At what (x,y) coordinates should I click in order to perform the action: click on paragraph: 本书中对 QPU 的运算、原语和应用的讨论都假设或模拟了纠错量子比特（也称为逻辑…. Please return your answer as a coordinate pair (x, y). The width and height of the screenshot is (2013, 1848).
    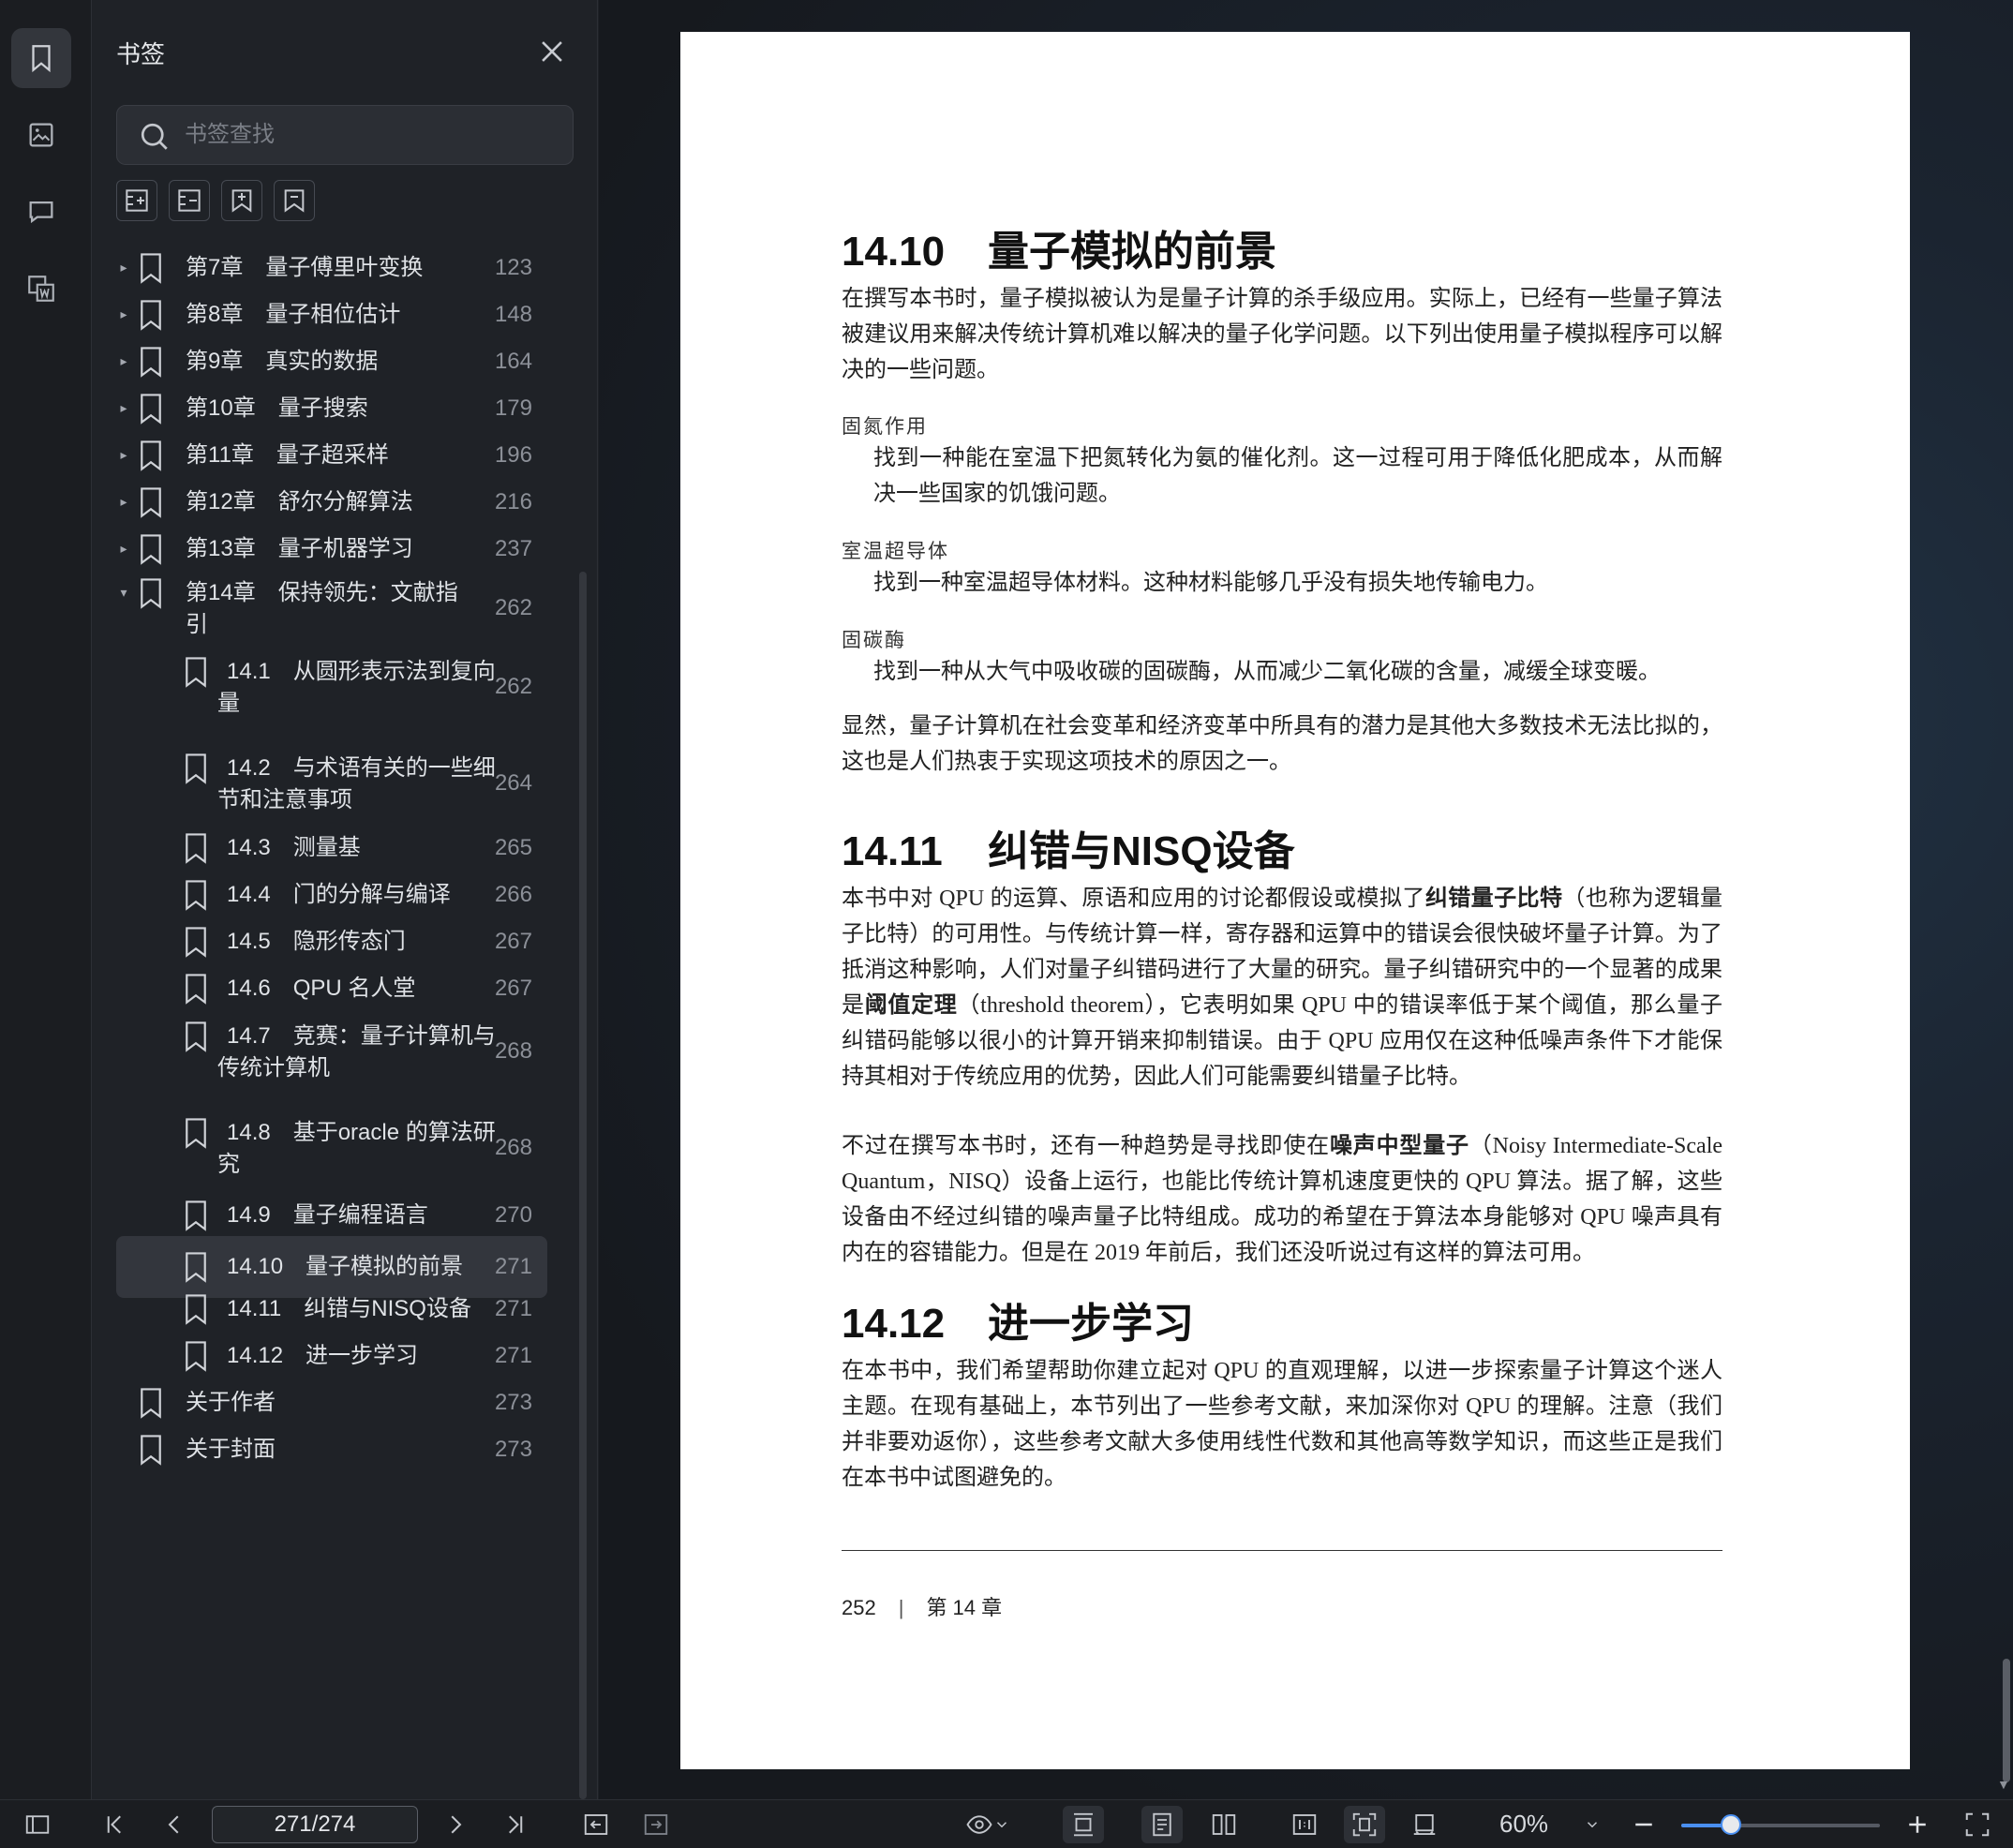
    Looking at the image, I should click on (1282, 987).